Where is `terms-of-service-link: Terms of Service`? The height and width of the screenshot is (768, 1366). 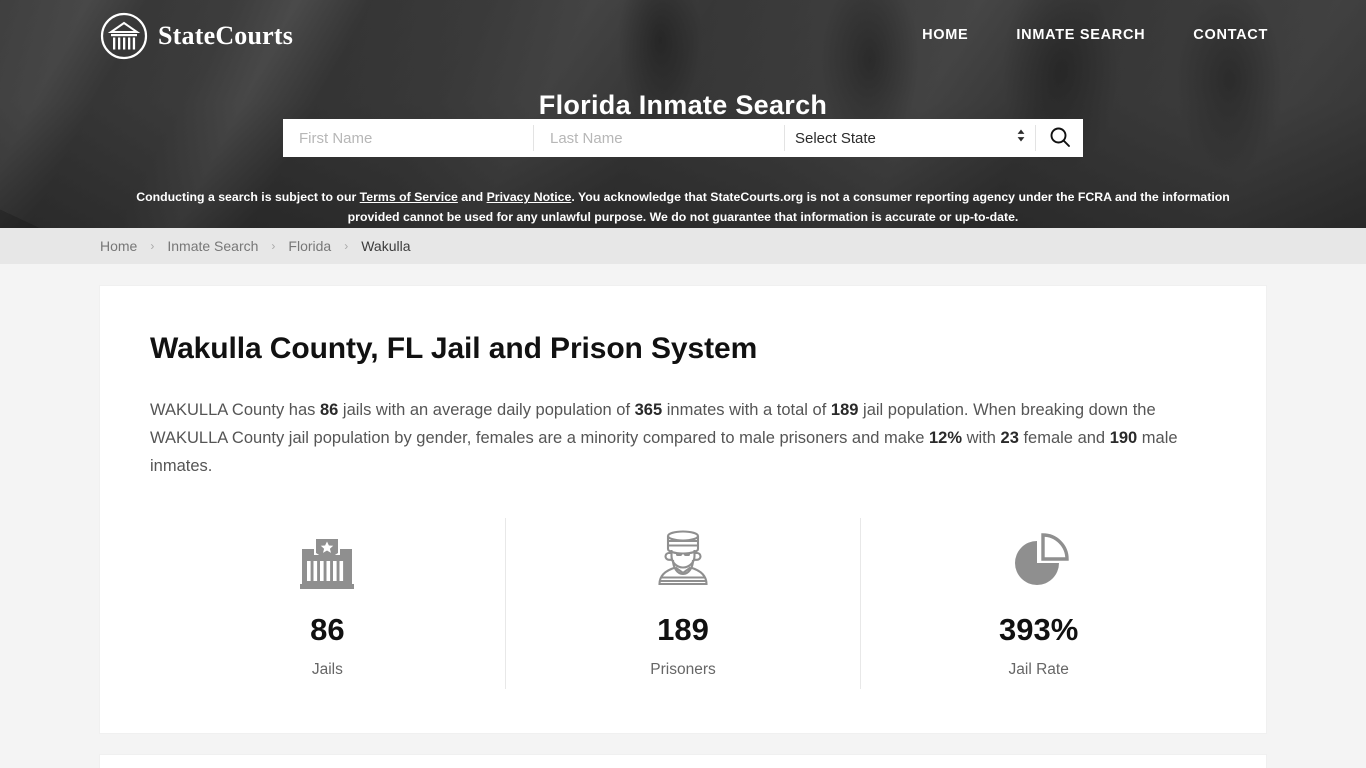
terms-of-service-link: Terms of Service is located at coordinates (409, 197).